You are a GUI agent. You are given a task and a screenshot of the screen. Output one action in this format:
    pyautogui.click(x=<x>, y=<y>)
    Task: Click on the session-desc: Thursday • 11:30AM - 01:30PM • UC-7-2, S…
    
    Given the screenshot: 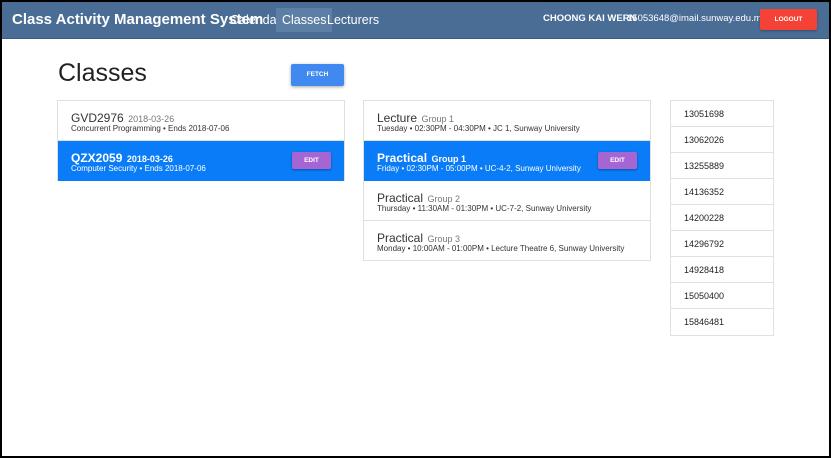 What is the action you would take?
    pyautogui.click(x=484, y=208)
    